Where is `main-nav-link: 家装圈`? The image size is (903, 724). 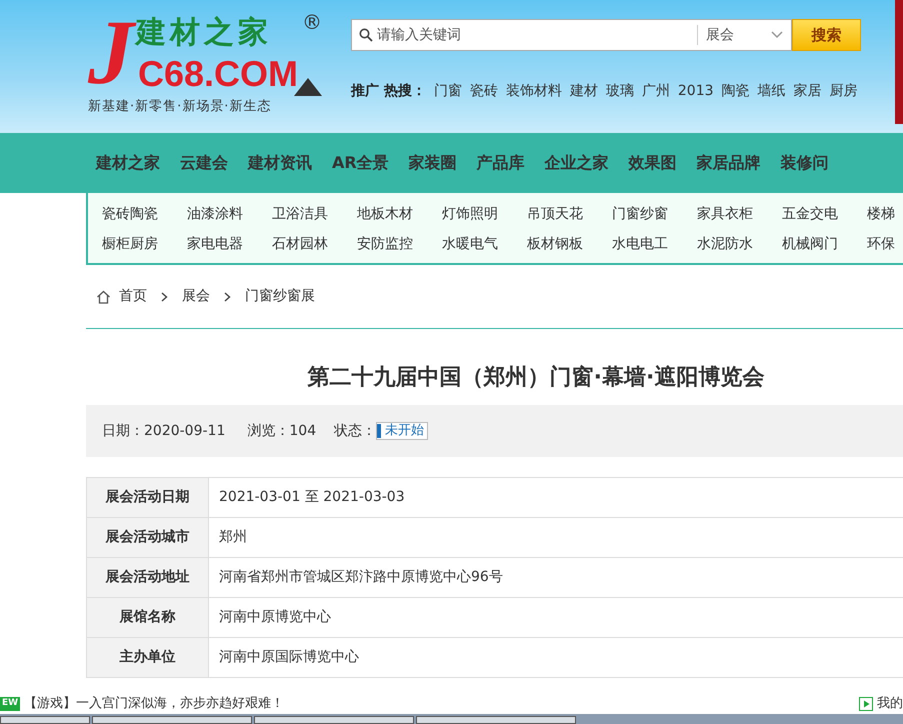 main-nav-link: 家装圈 is located at coordinates (432, 163).